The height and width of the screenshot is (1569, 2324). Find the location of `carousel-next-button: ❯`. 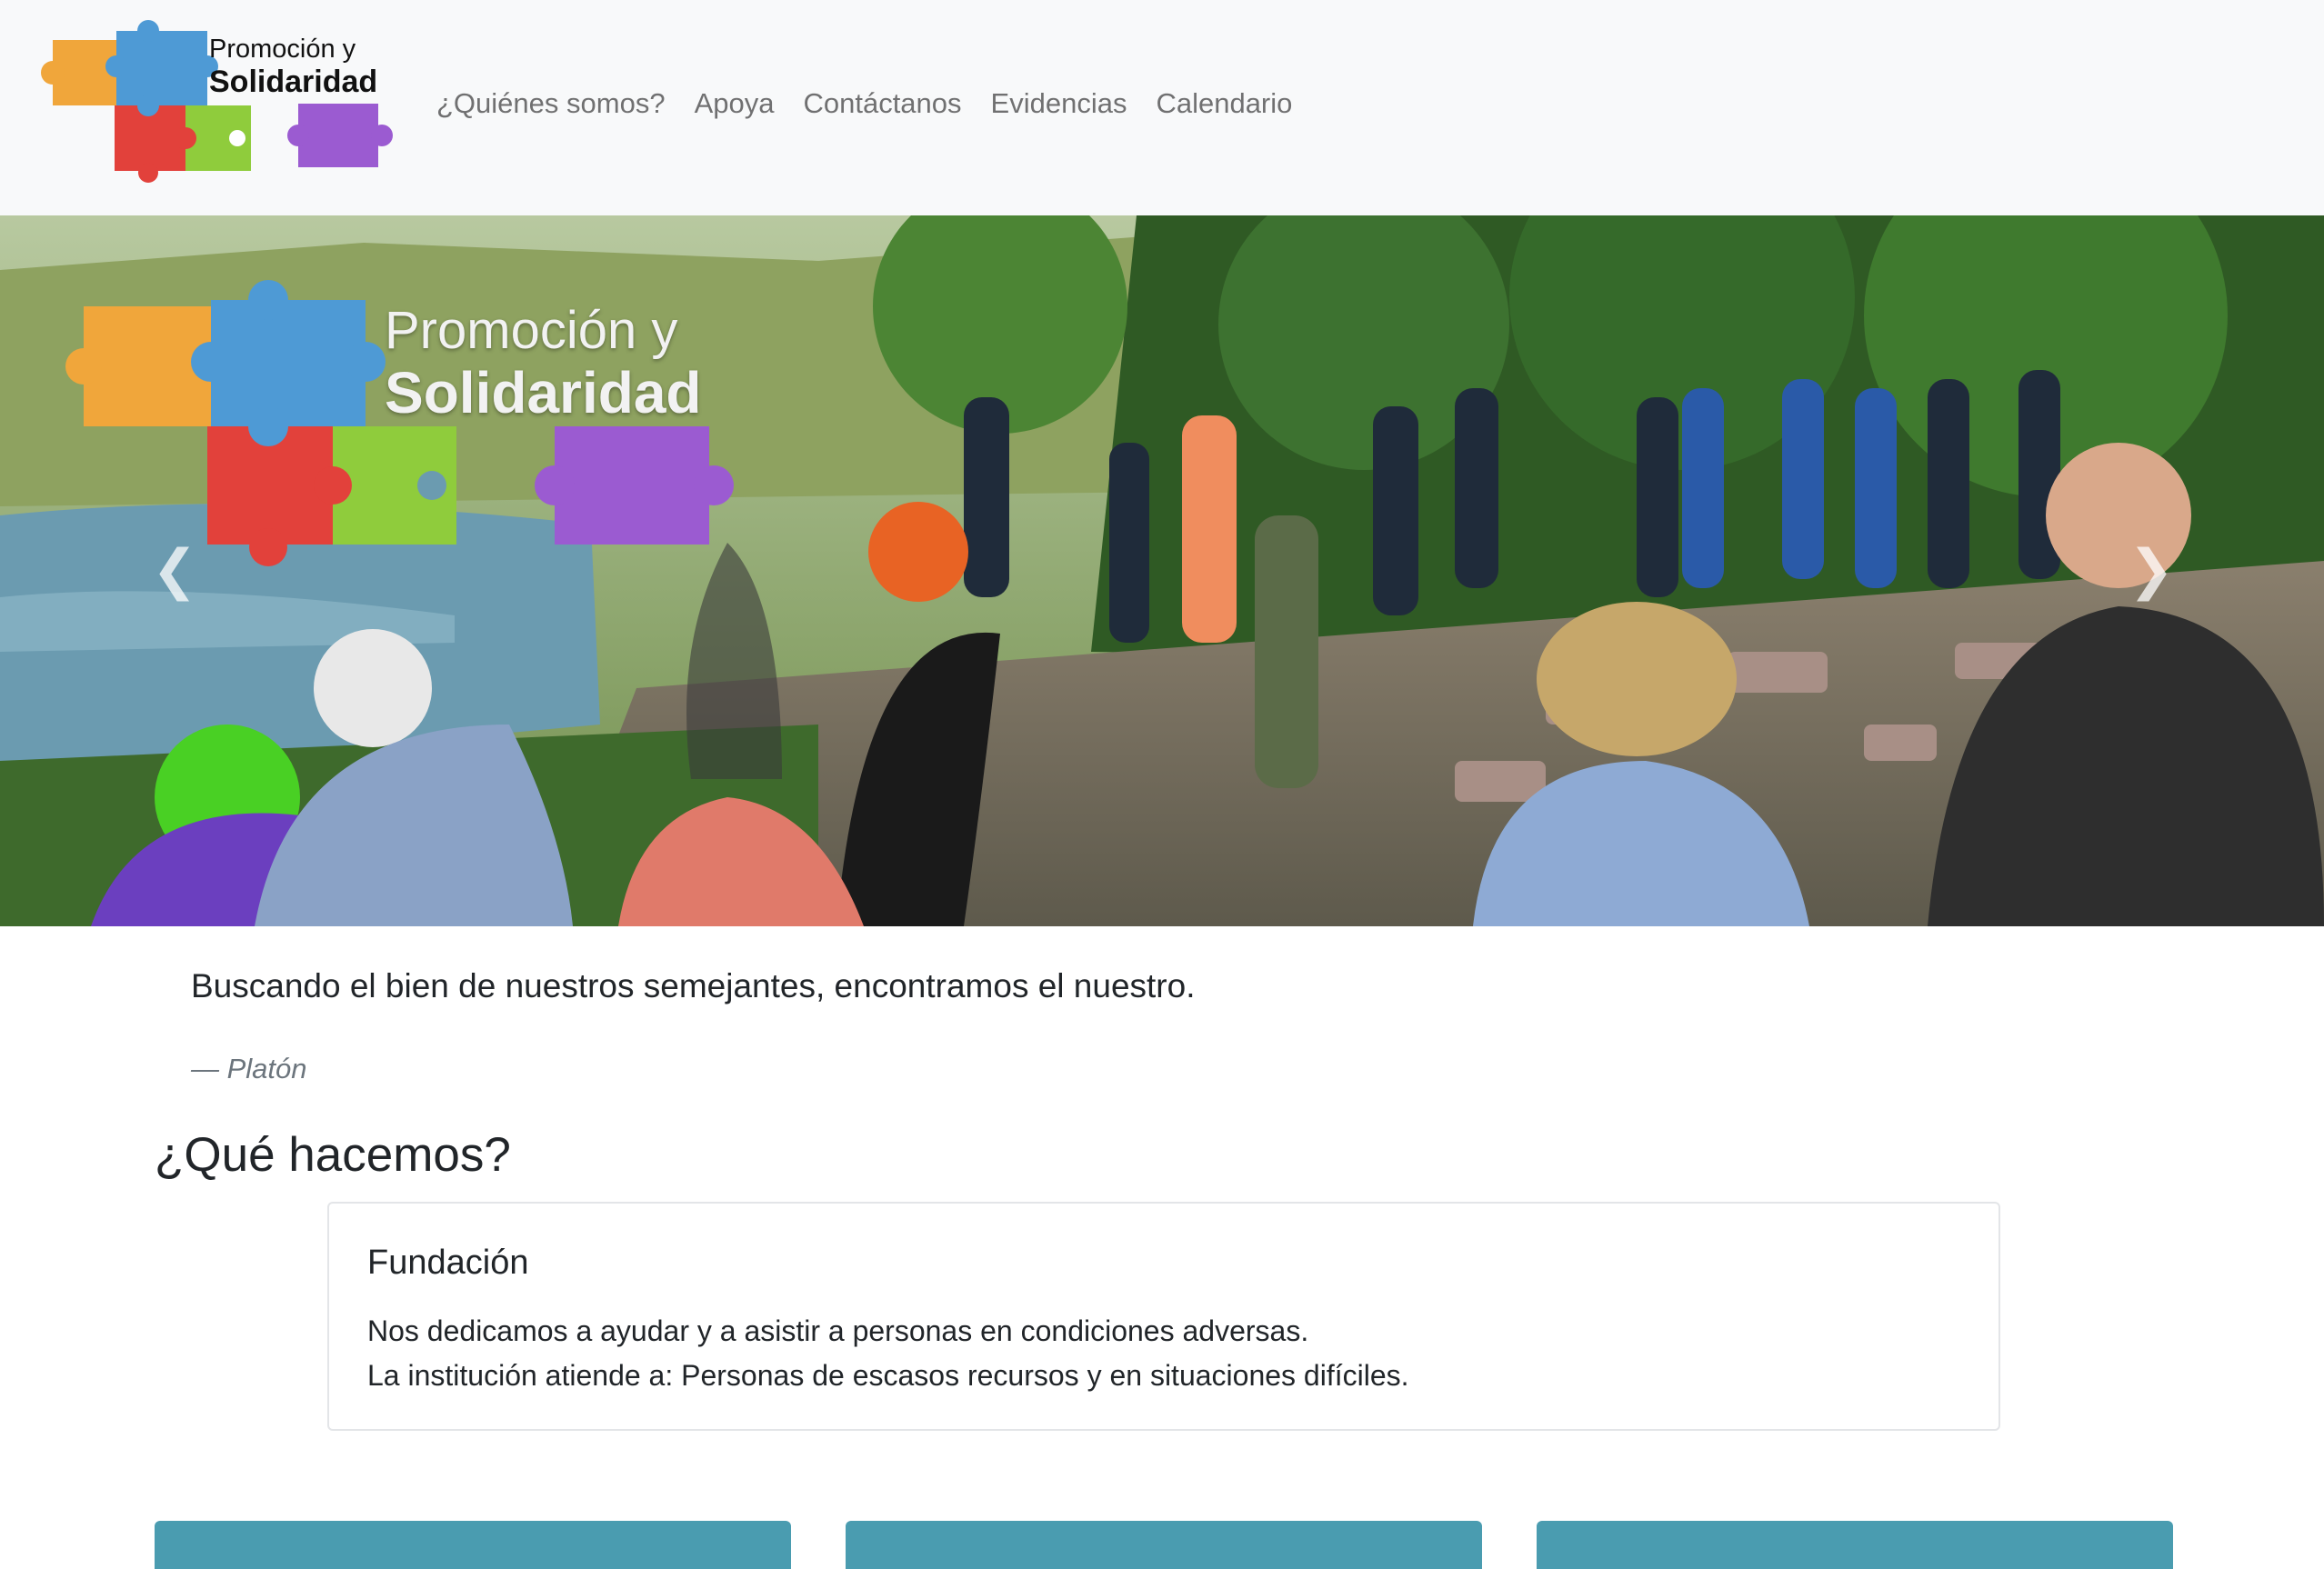

carousel-next-button: ❯ is located at coordinates (2151, 570).